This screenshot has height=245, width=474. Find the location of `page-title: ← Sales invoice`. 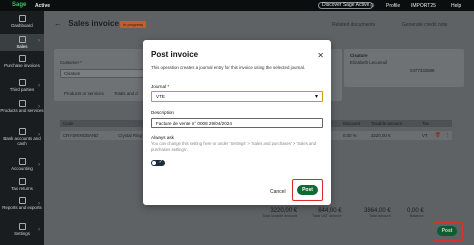

page-title: ← Sales invoice is located at coordinates (86, 23).